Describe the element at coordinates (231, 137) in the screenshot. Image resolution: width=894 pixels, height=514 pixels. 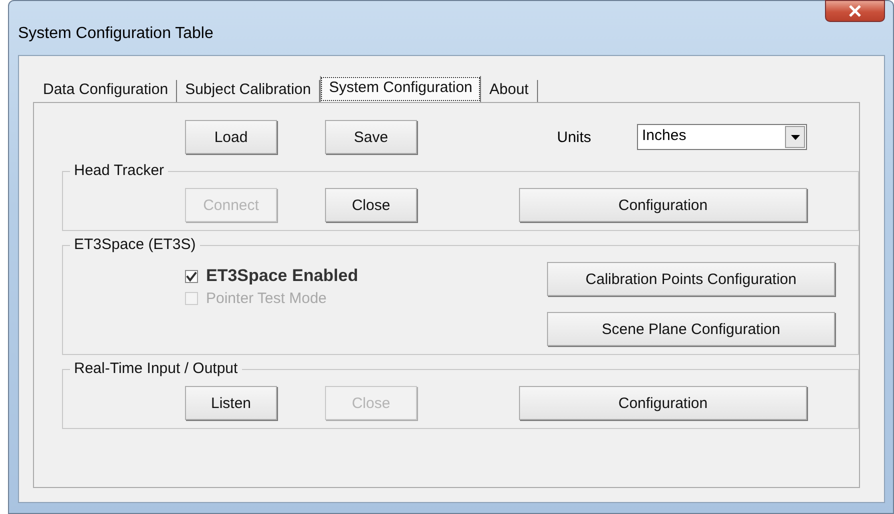
I see `push-button: Load` at that location.